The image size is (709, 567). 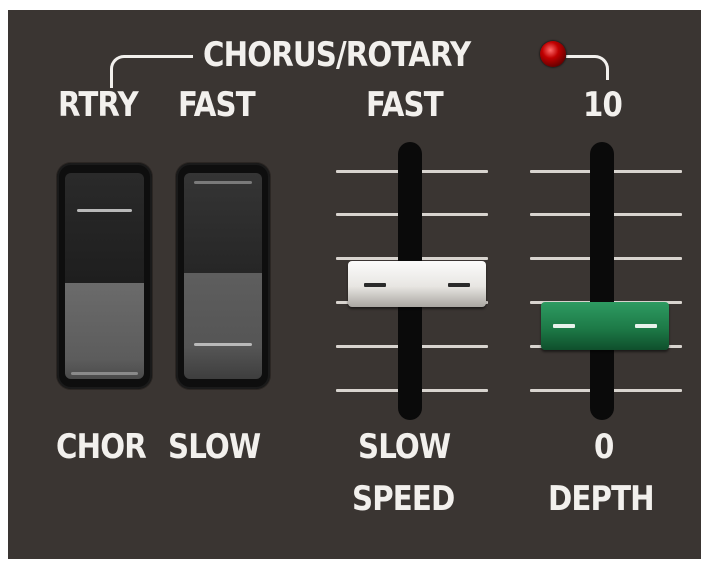 What do you see at coordinates (605, 326) in the screenshot?
I see `depth-fader-knob` at bounding box center [605, 326].